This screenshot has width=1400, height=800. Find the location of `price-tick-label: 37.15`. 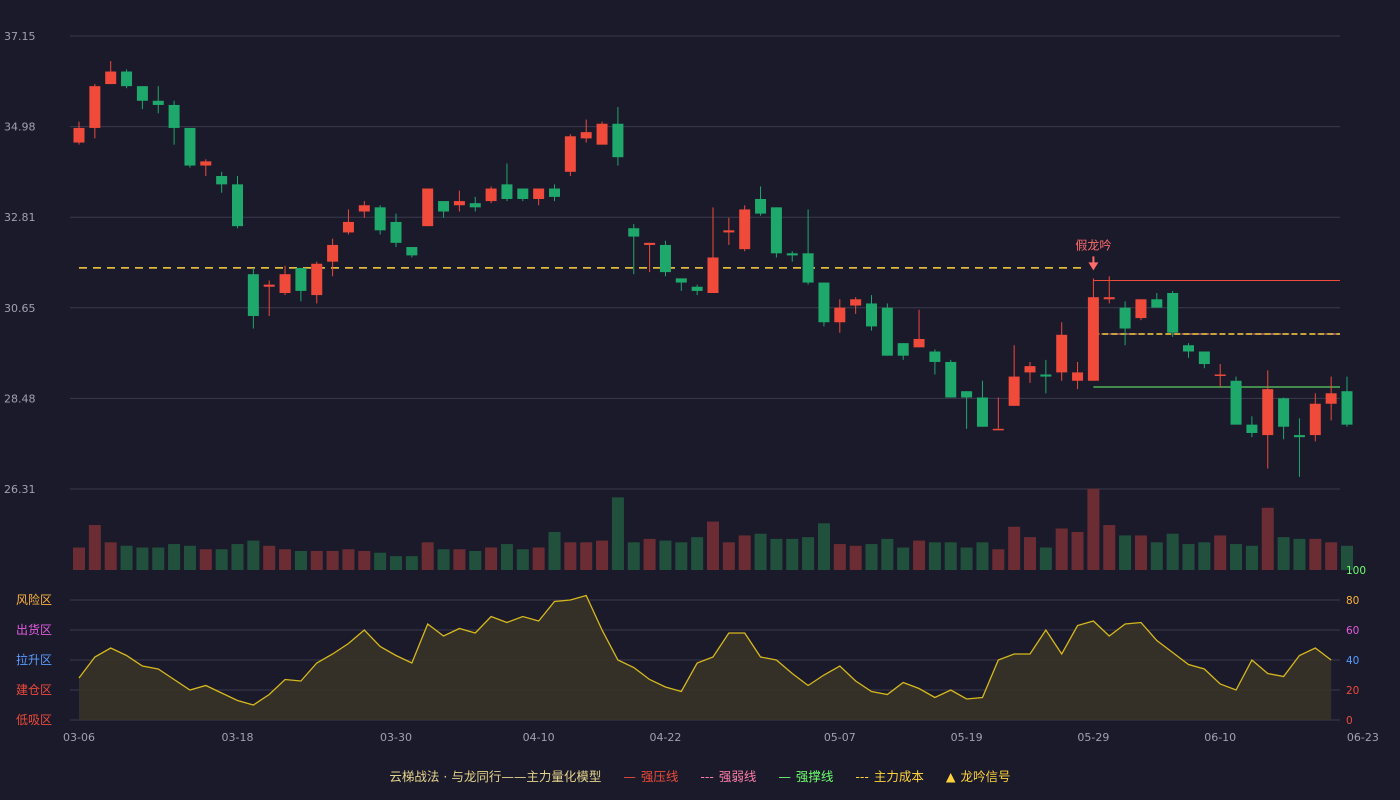

price-tick-label: 37.15 is located at coordinates (20, 36).